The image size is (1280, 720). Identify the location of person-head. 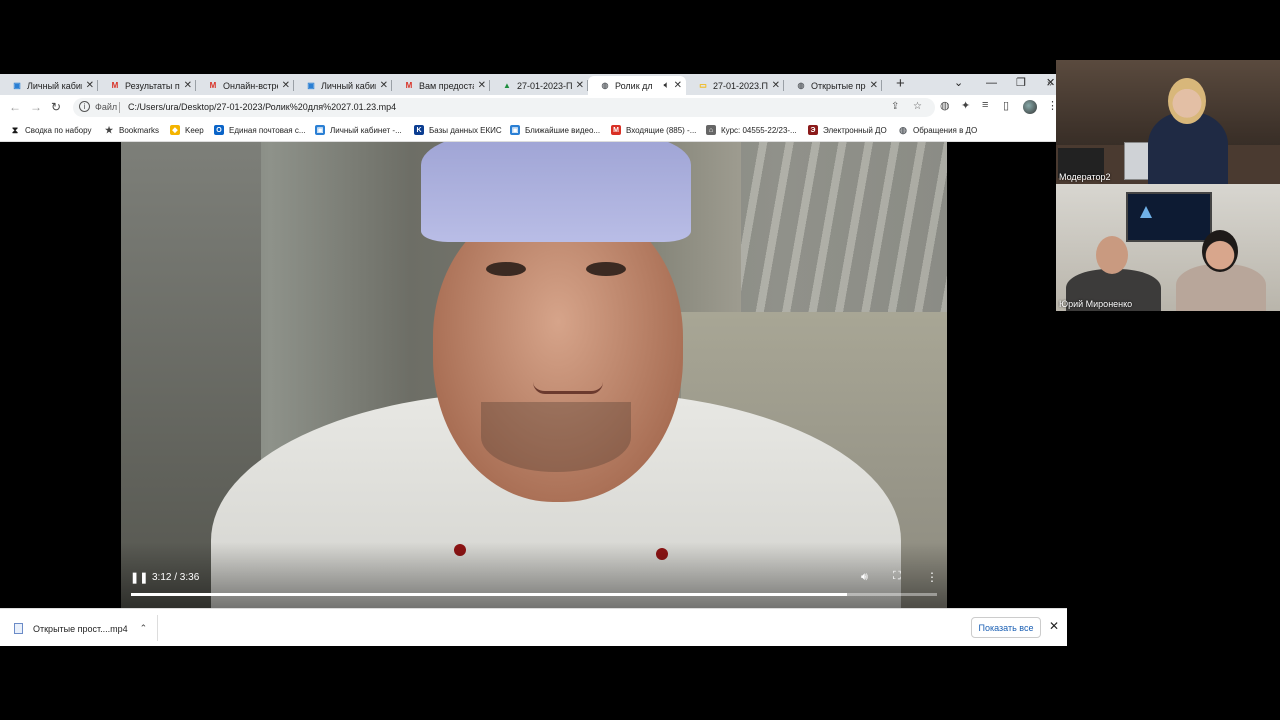
(1187, 101).